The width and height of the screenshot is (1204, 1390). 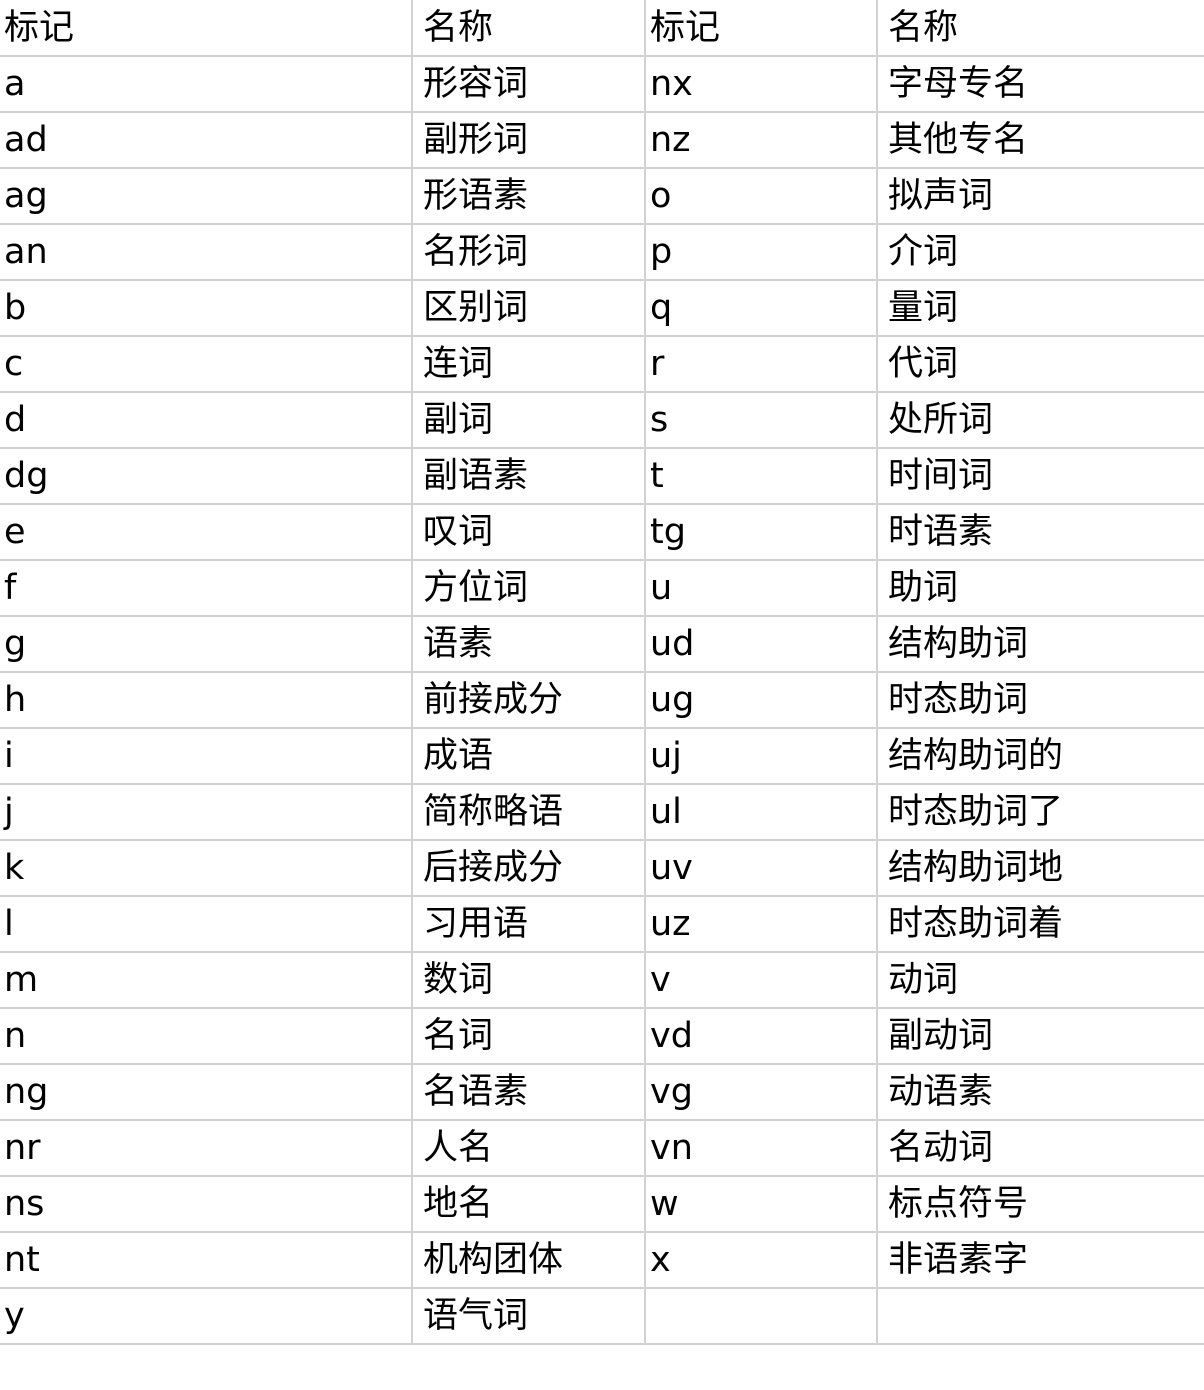 I want to click on cell-name-left: 成语, so click(x=529, y=756).